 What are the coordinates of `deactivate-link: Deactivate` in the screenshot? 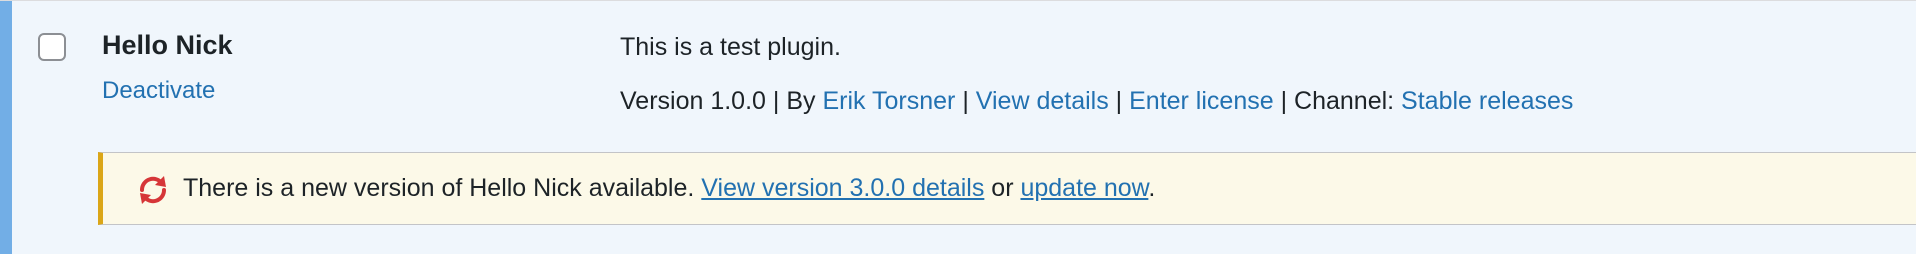 It's located at (158, 91).